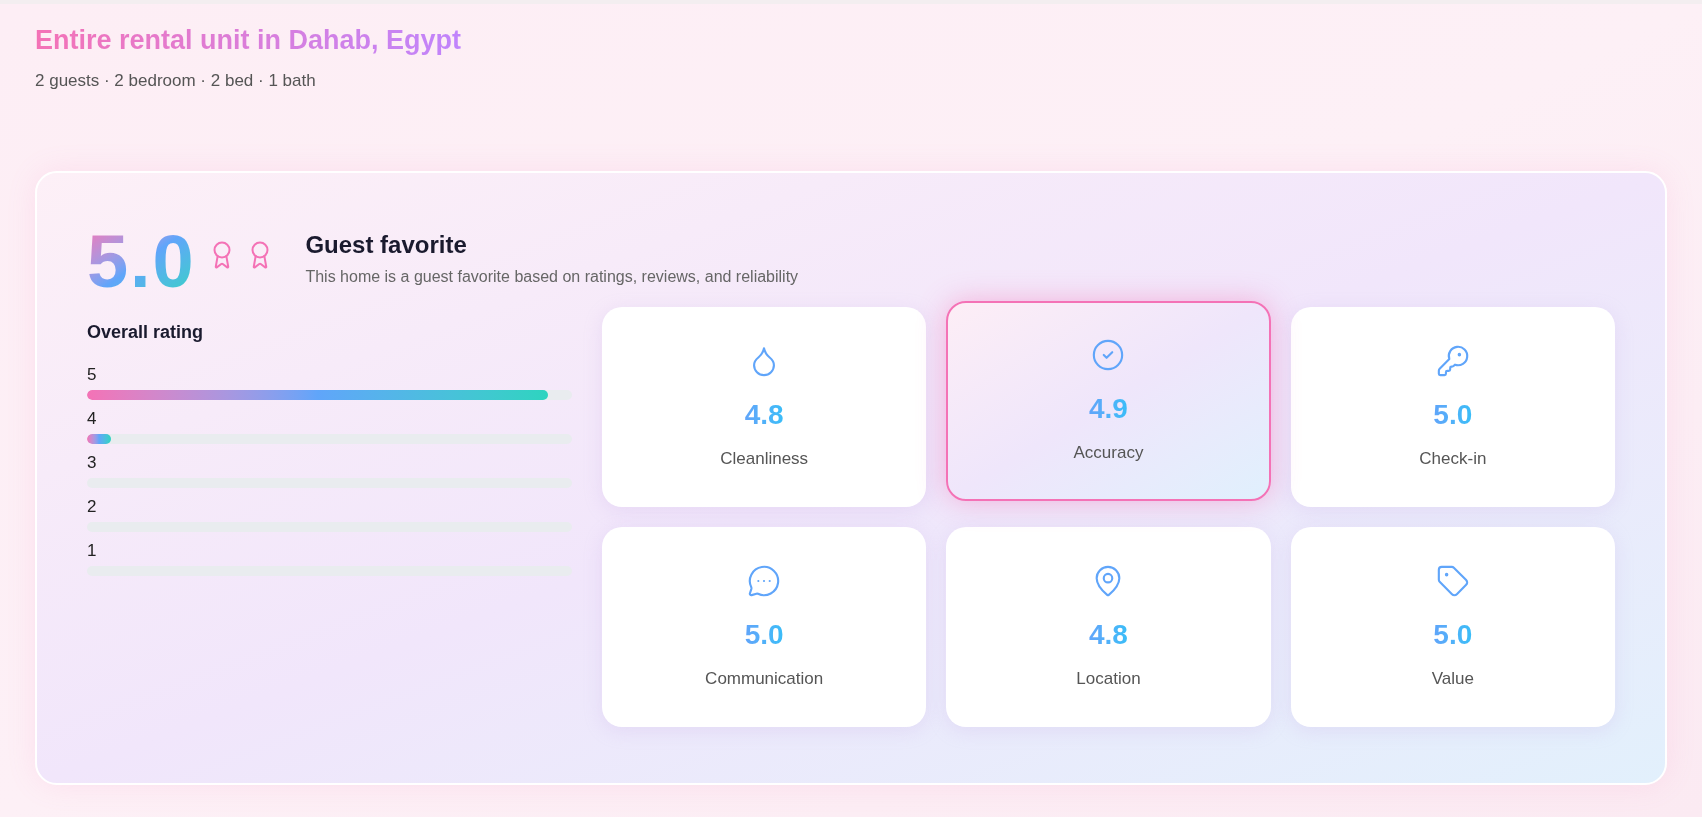 The image size is (1702, 817). I want to click on rating-label: 2, so click(92, 507).